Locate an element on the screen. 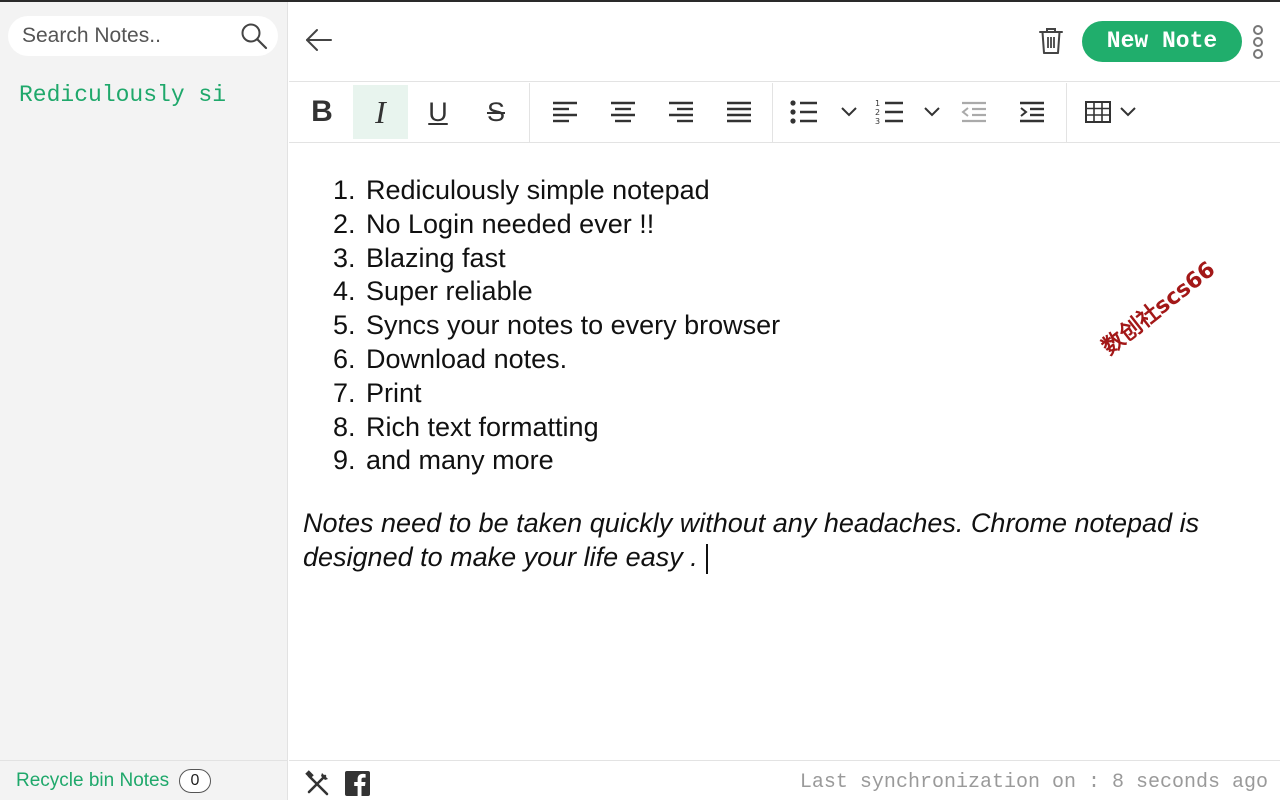  indent-icon is located at coordinates (1032, 112).